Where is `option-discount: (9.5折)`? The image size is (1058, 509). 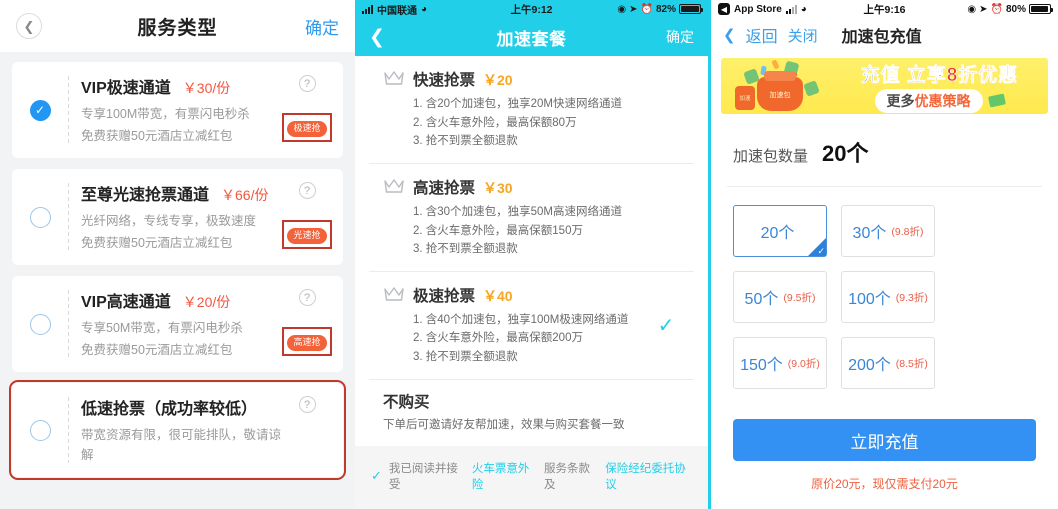 option-discount: (9.5折) is located at coordinates (799, 297).